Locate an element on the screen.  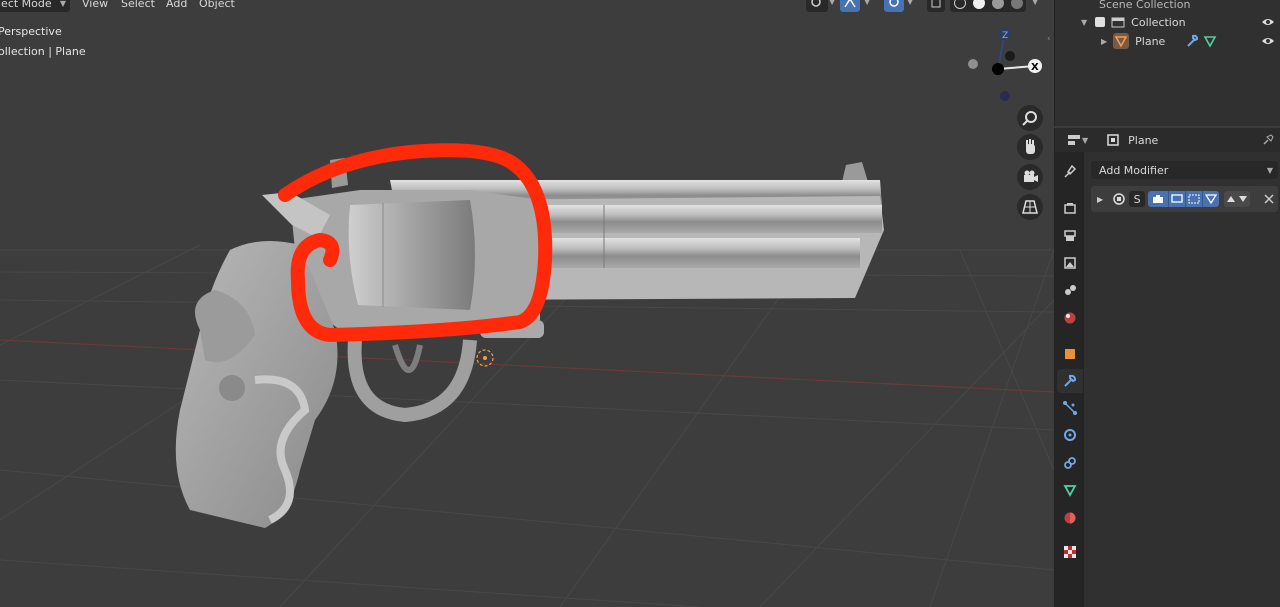
modifier-name-field: S is located at coordinates (1137, 199).